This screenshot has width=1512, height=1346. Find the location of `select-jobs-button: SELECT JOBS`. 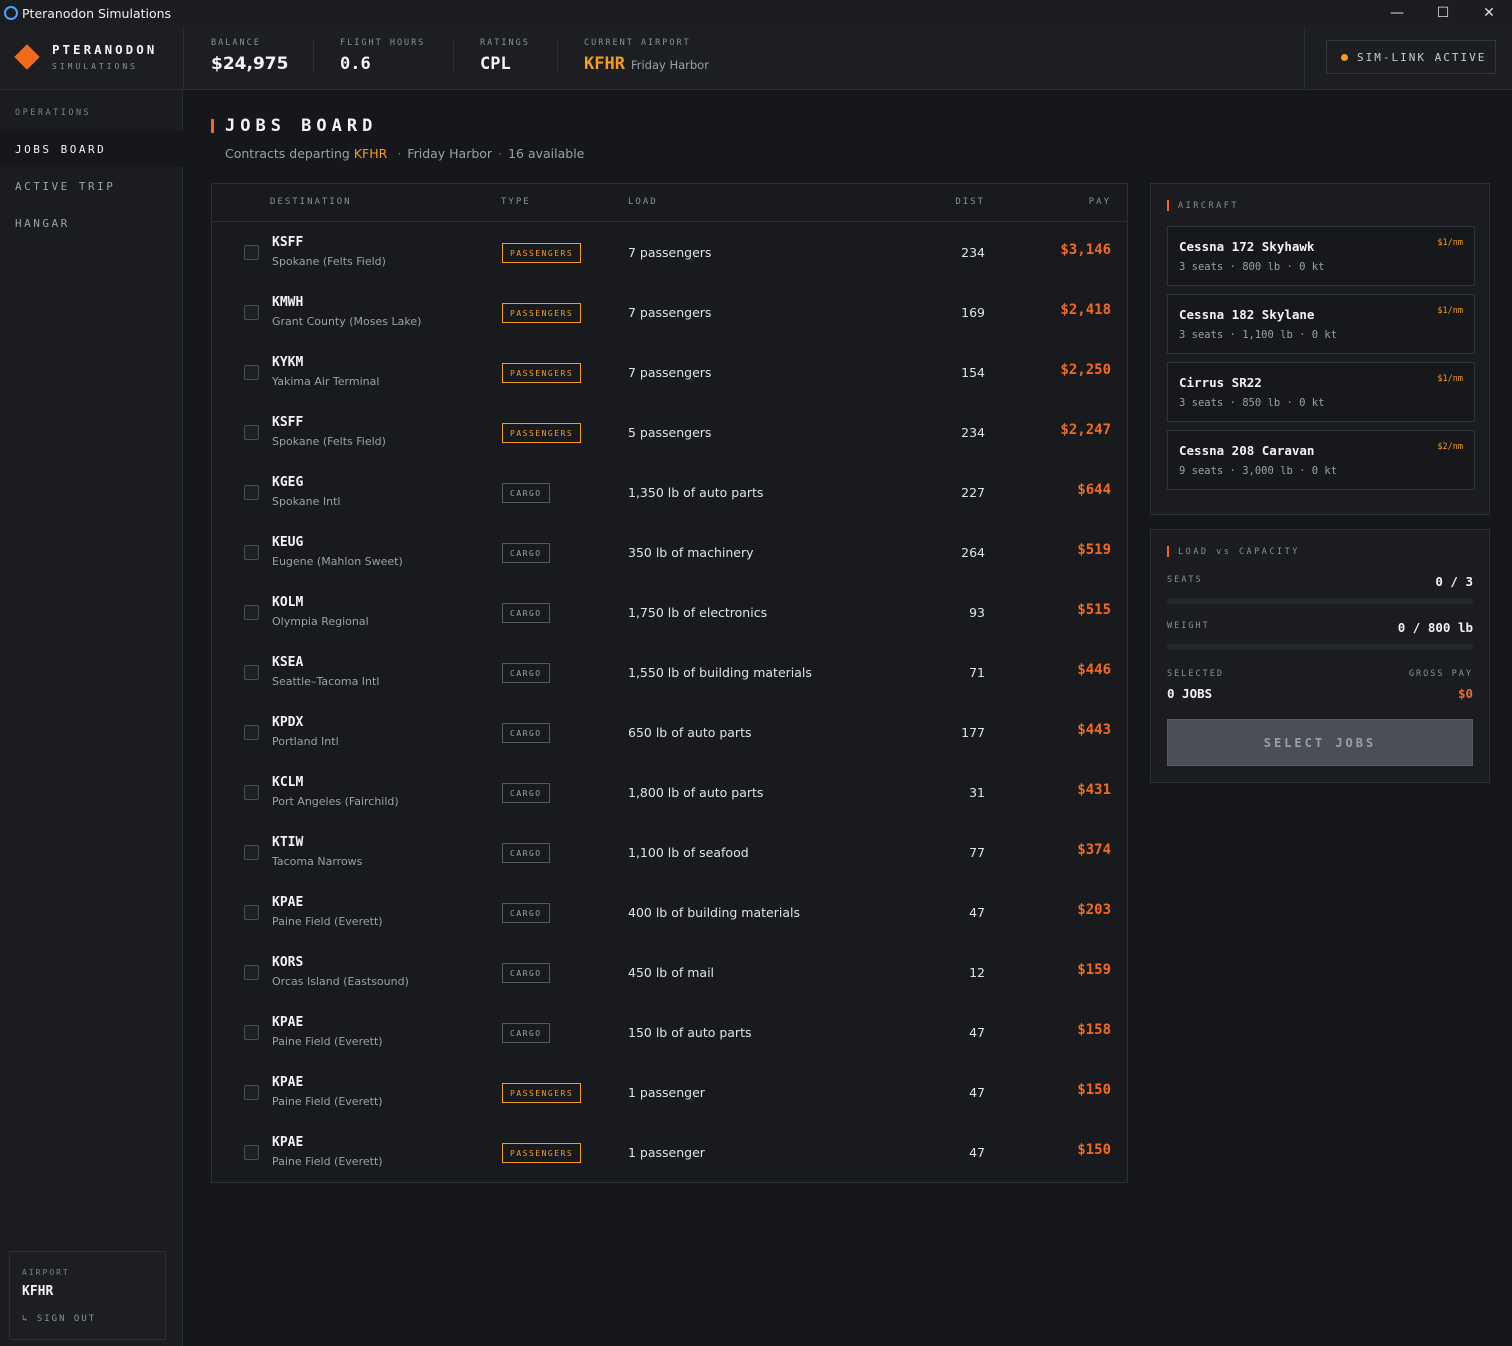

select-jobs-button: SELECT JOBS is located at coordinates (1320, 742).